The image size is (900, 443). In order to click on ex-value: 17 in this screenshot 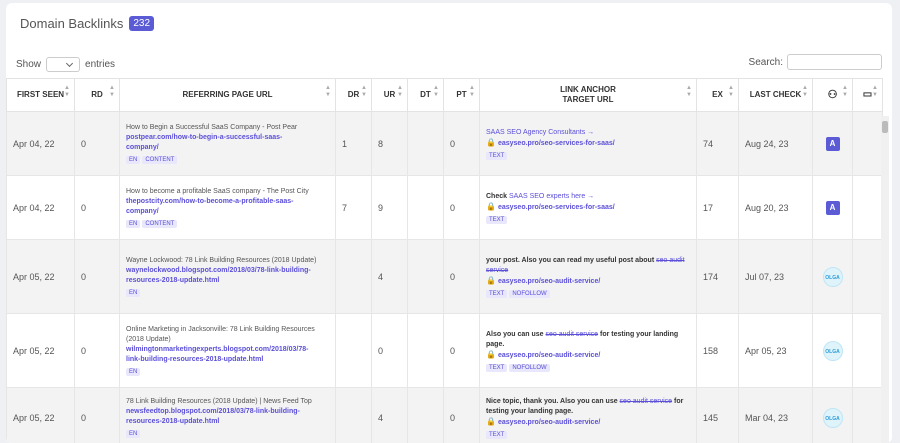, I will do `click(717, 207)`.